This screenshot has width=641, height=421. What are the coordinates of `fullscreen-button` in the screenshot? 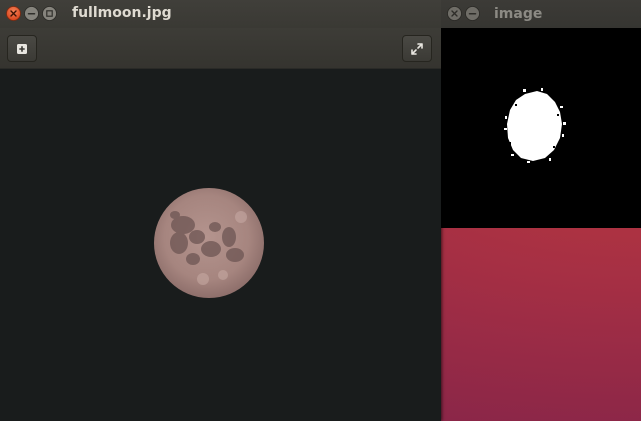 It's located at (417, 48).